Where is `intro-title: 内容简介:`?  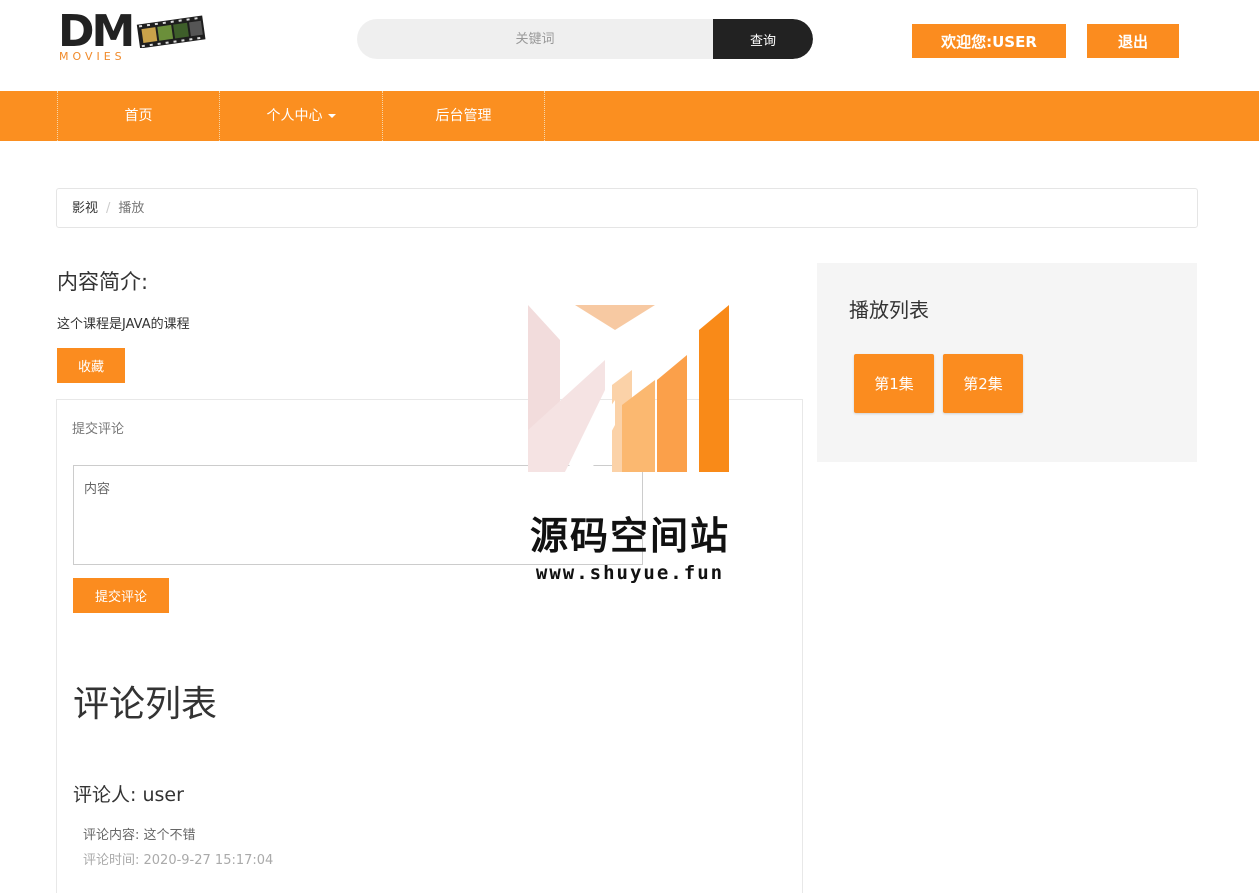
intro-title: 内容简介: is located at coordinates (103, 282).